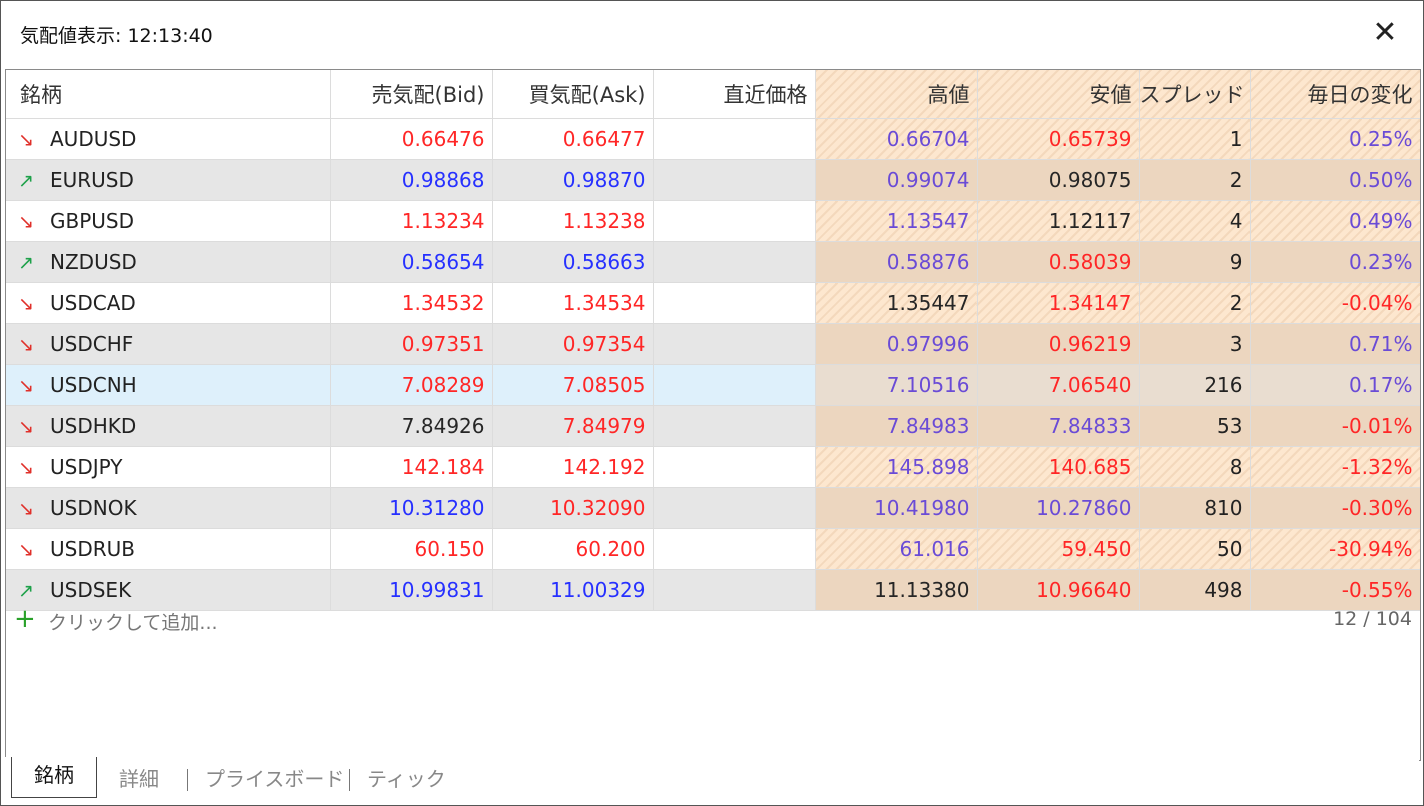 The image size is (1424, 806). What do you see at coordinates (1058, 262) in the screenshot?
I see `low-cell: 0.58039` at bounding box center [1058, 262].